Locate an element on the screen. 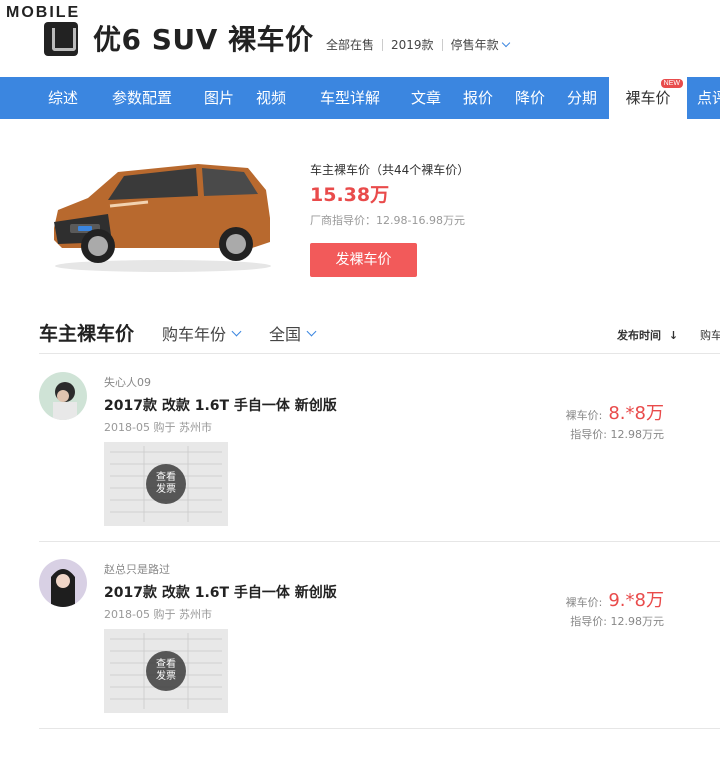  user-name: 赵总只是路过 is located at coordinates (137, 569).